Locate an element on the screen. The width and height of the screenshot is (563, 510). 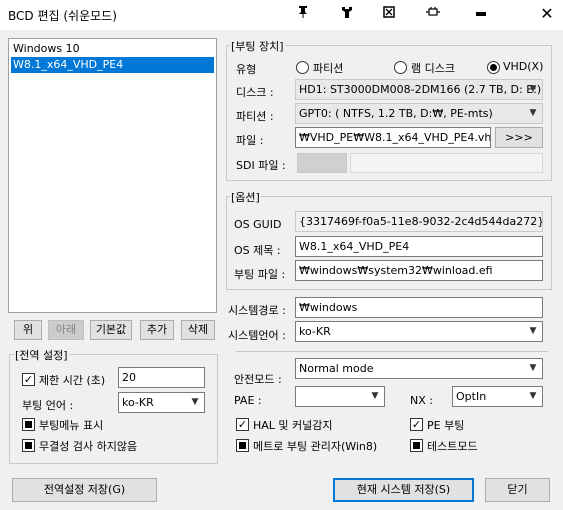
close-icon: ✕ is located at coordinates (547, 14).